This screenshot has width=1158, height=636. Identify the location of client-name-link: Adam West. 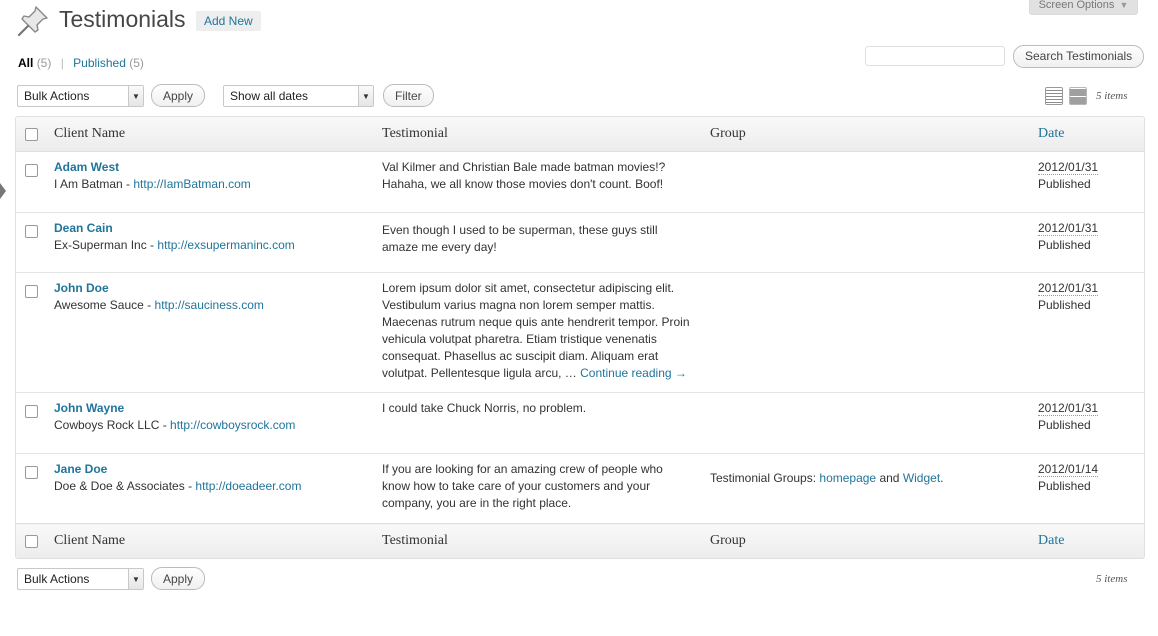
(210, 167).